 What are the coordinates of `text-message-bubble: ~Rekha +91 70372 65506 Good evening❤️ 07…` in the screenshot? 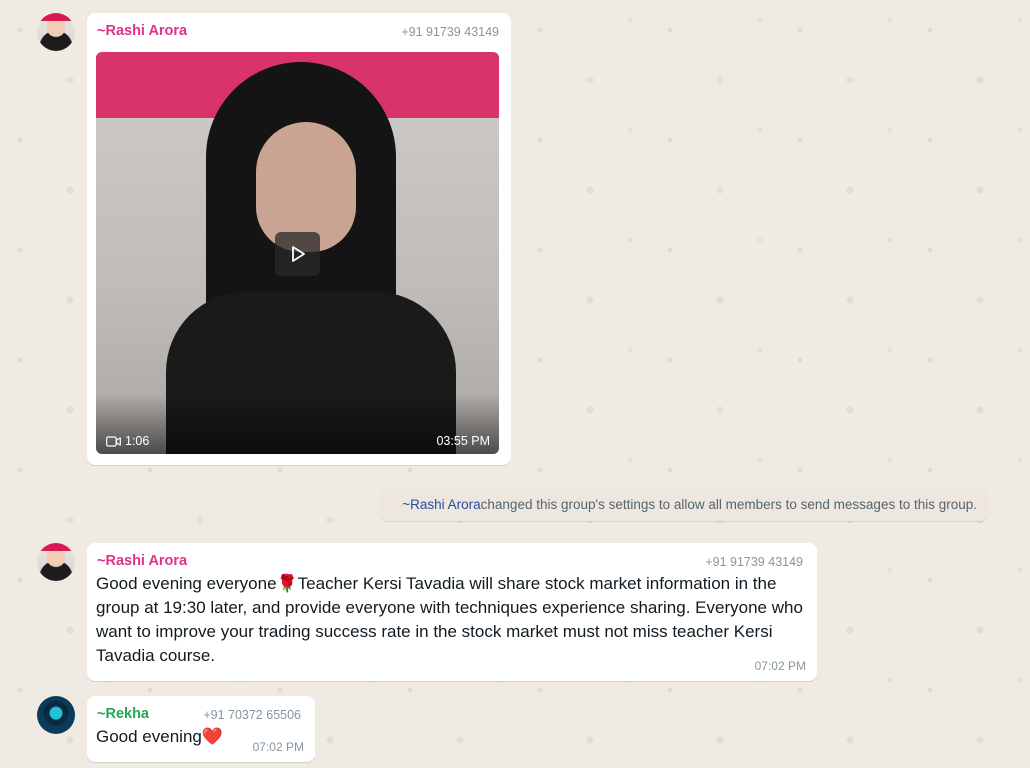 It's located at (201, 729).